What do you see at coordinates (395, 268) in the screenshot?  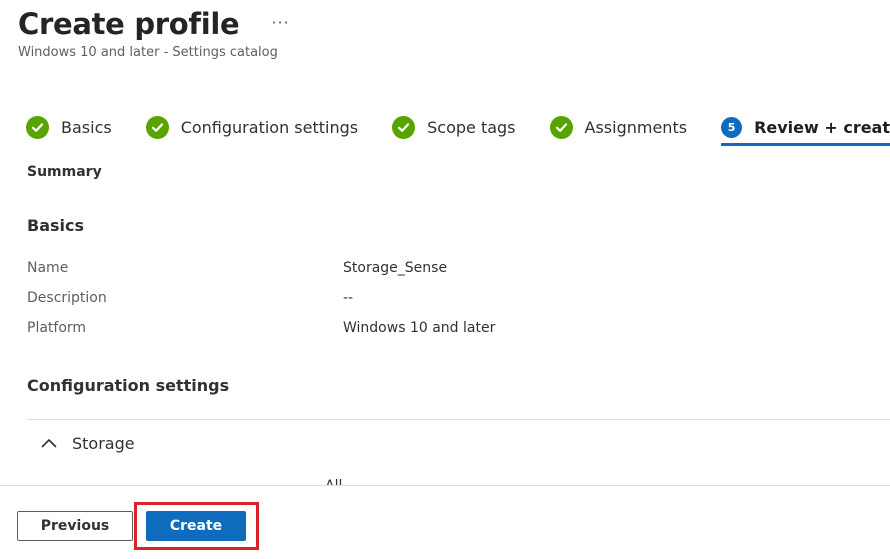 I see `row-value: Storage_Sense` at bounding box center [395, 268].